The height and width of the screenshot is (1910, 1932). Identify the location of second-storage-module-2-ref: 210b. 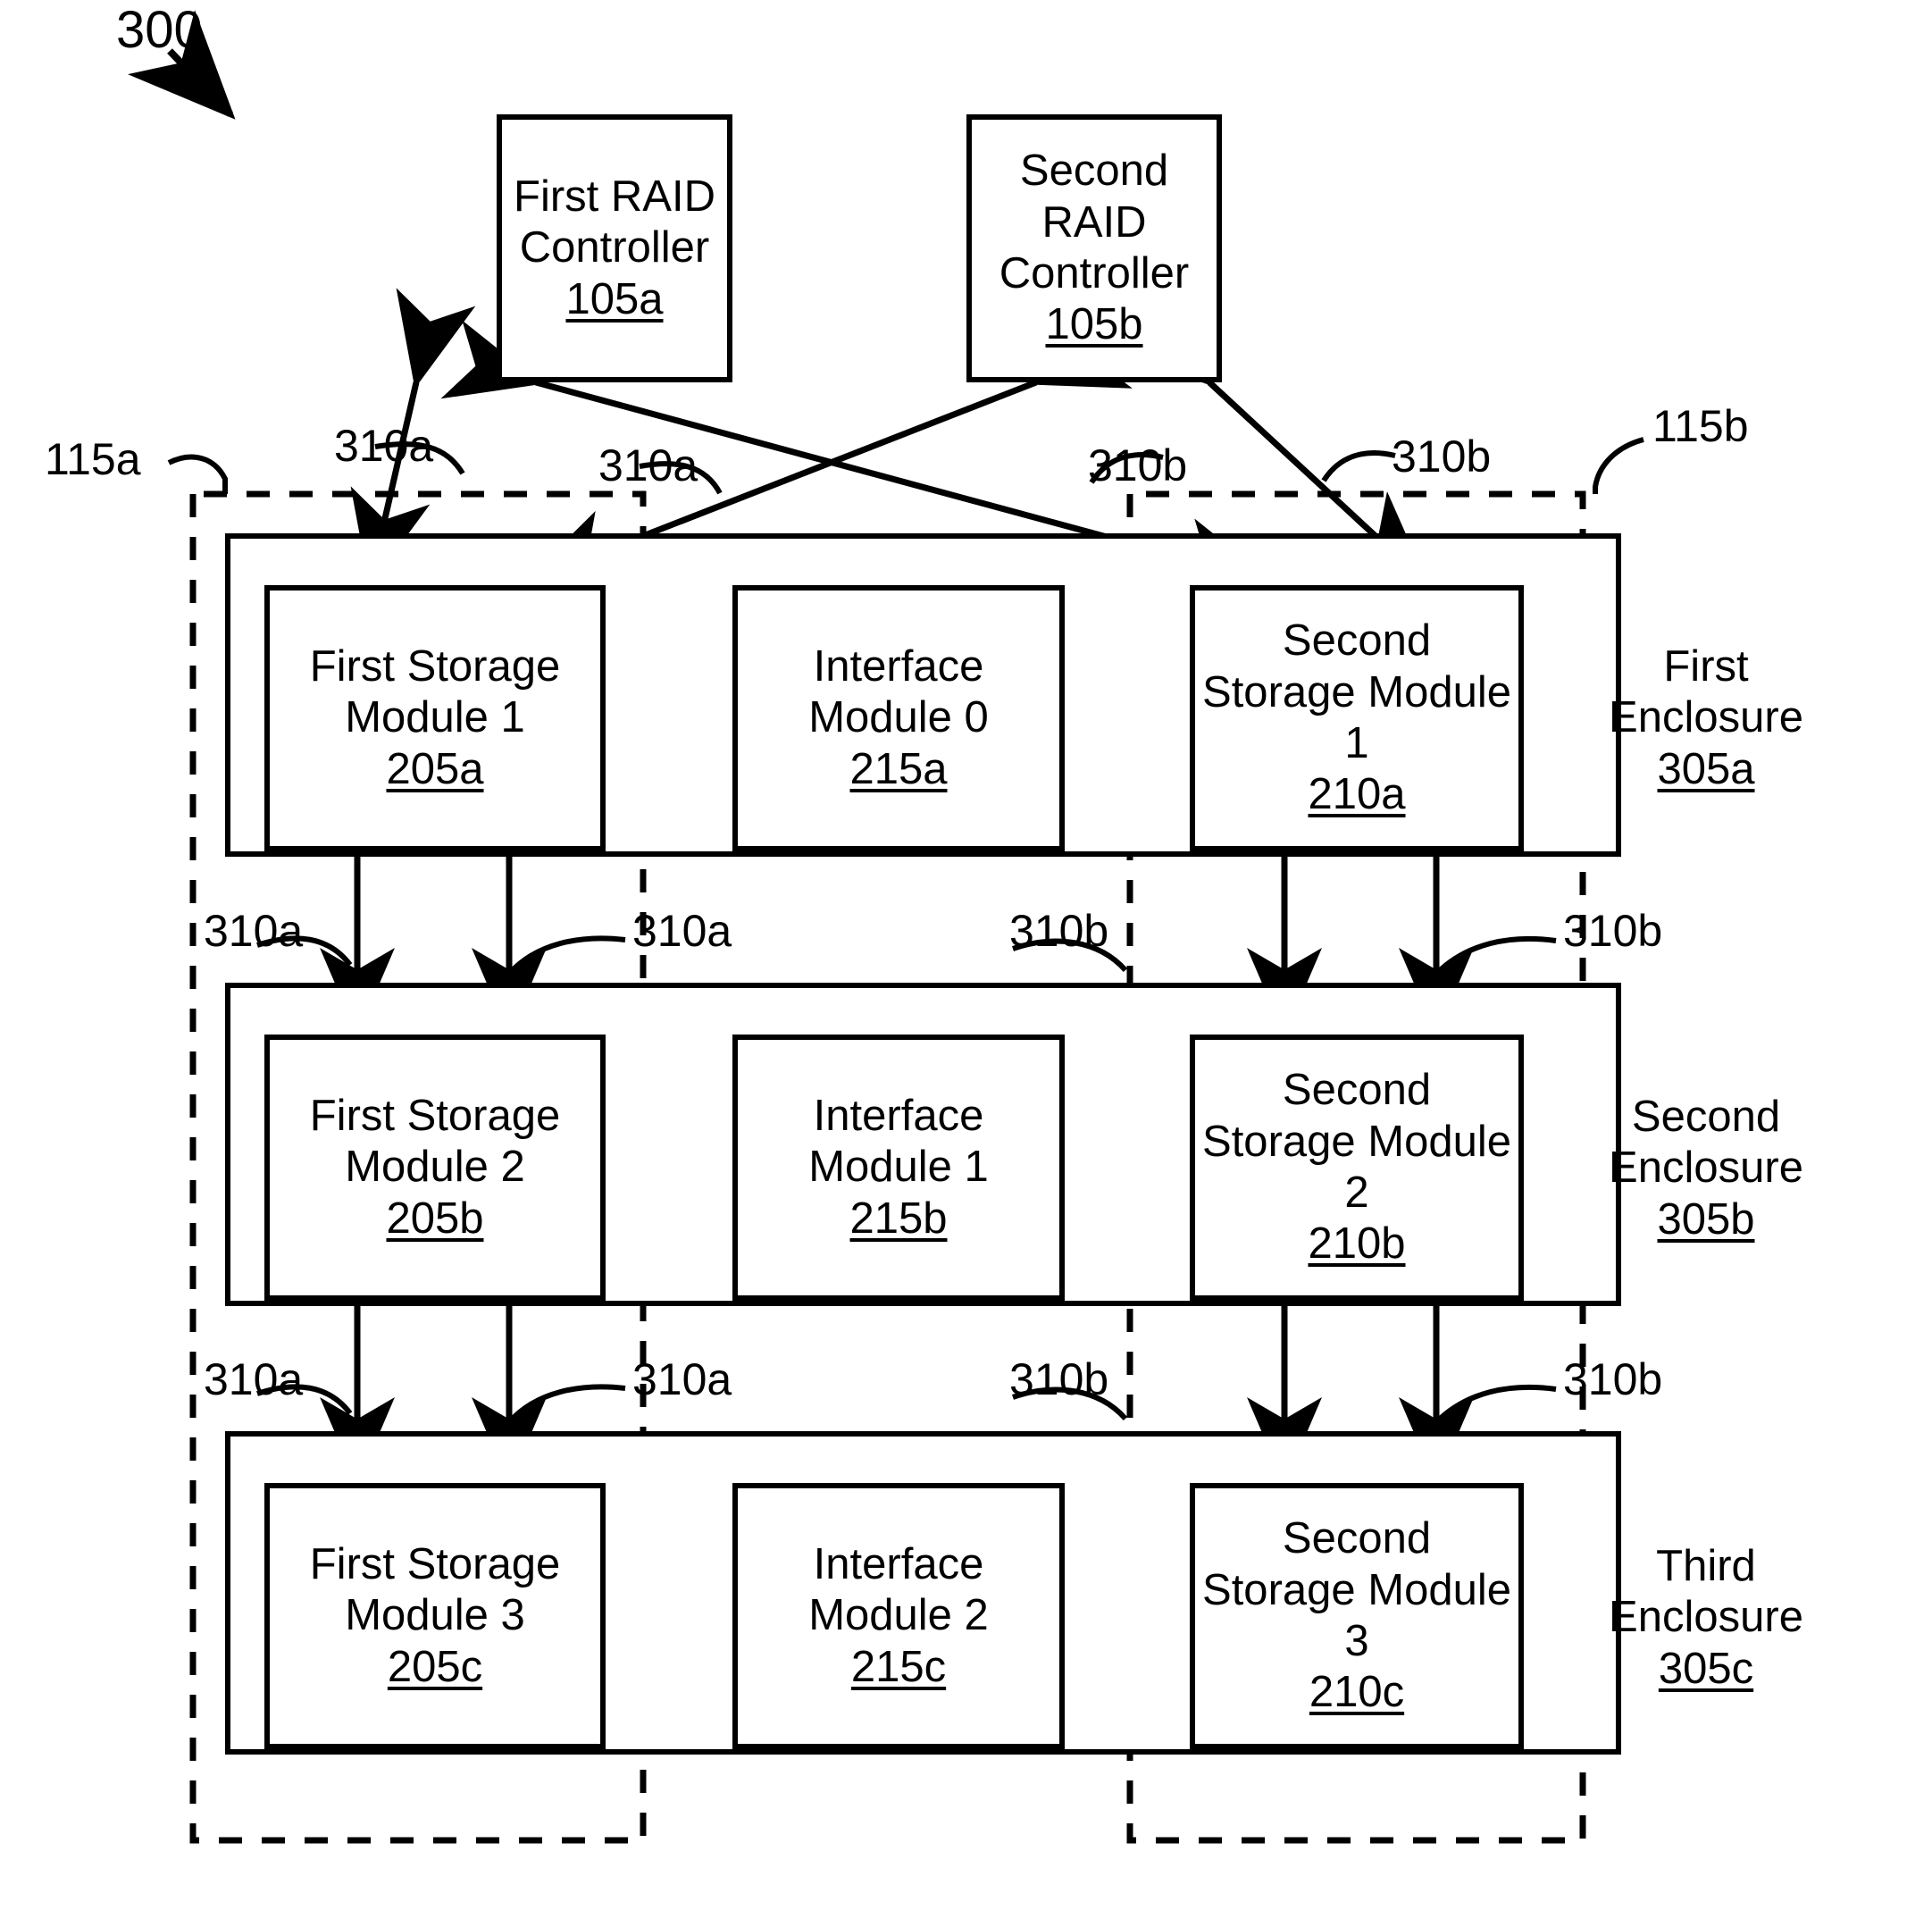
(1357, 1244).